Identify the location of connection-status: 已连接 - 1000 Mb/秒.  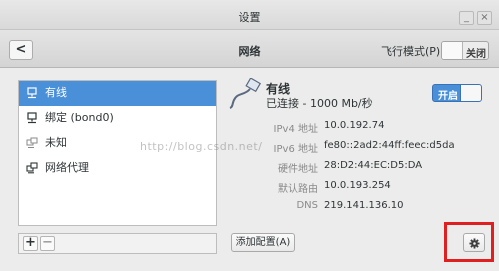
(319, 103).